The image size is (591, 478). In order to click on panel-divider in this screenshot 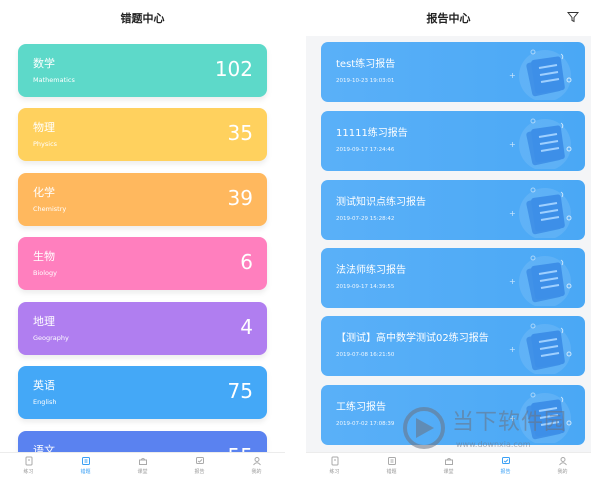, I will do `click(295, 239)`.